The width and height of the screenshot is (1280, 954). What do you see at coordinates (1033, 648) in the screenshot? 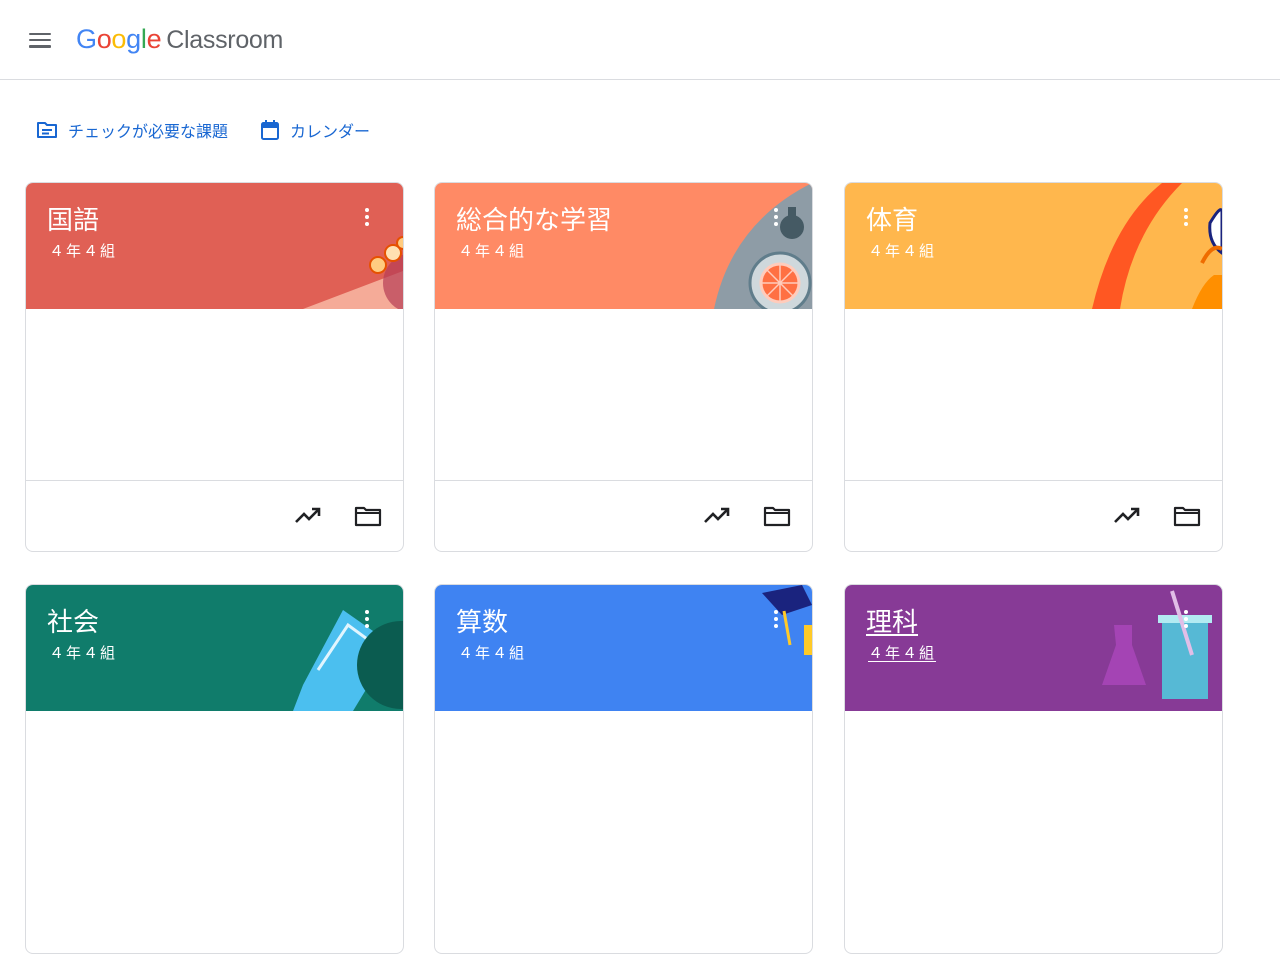
I see `class-card-header: 理科 ４年４組` at bounding box center [1033, 648].